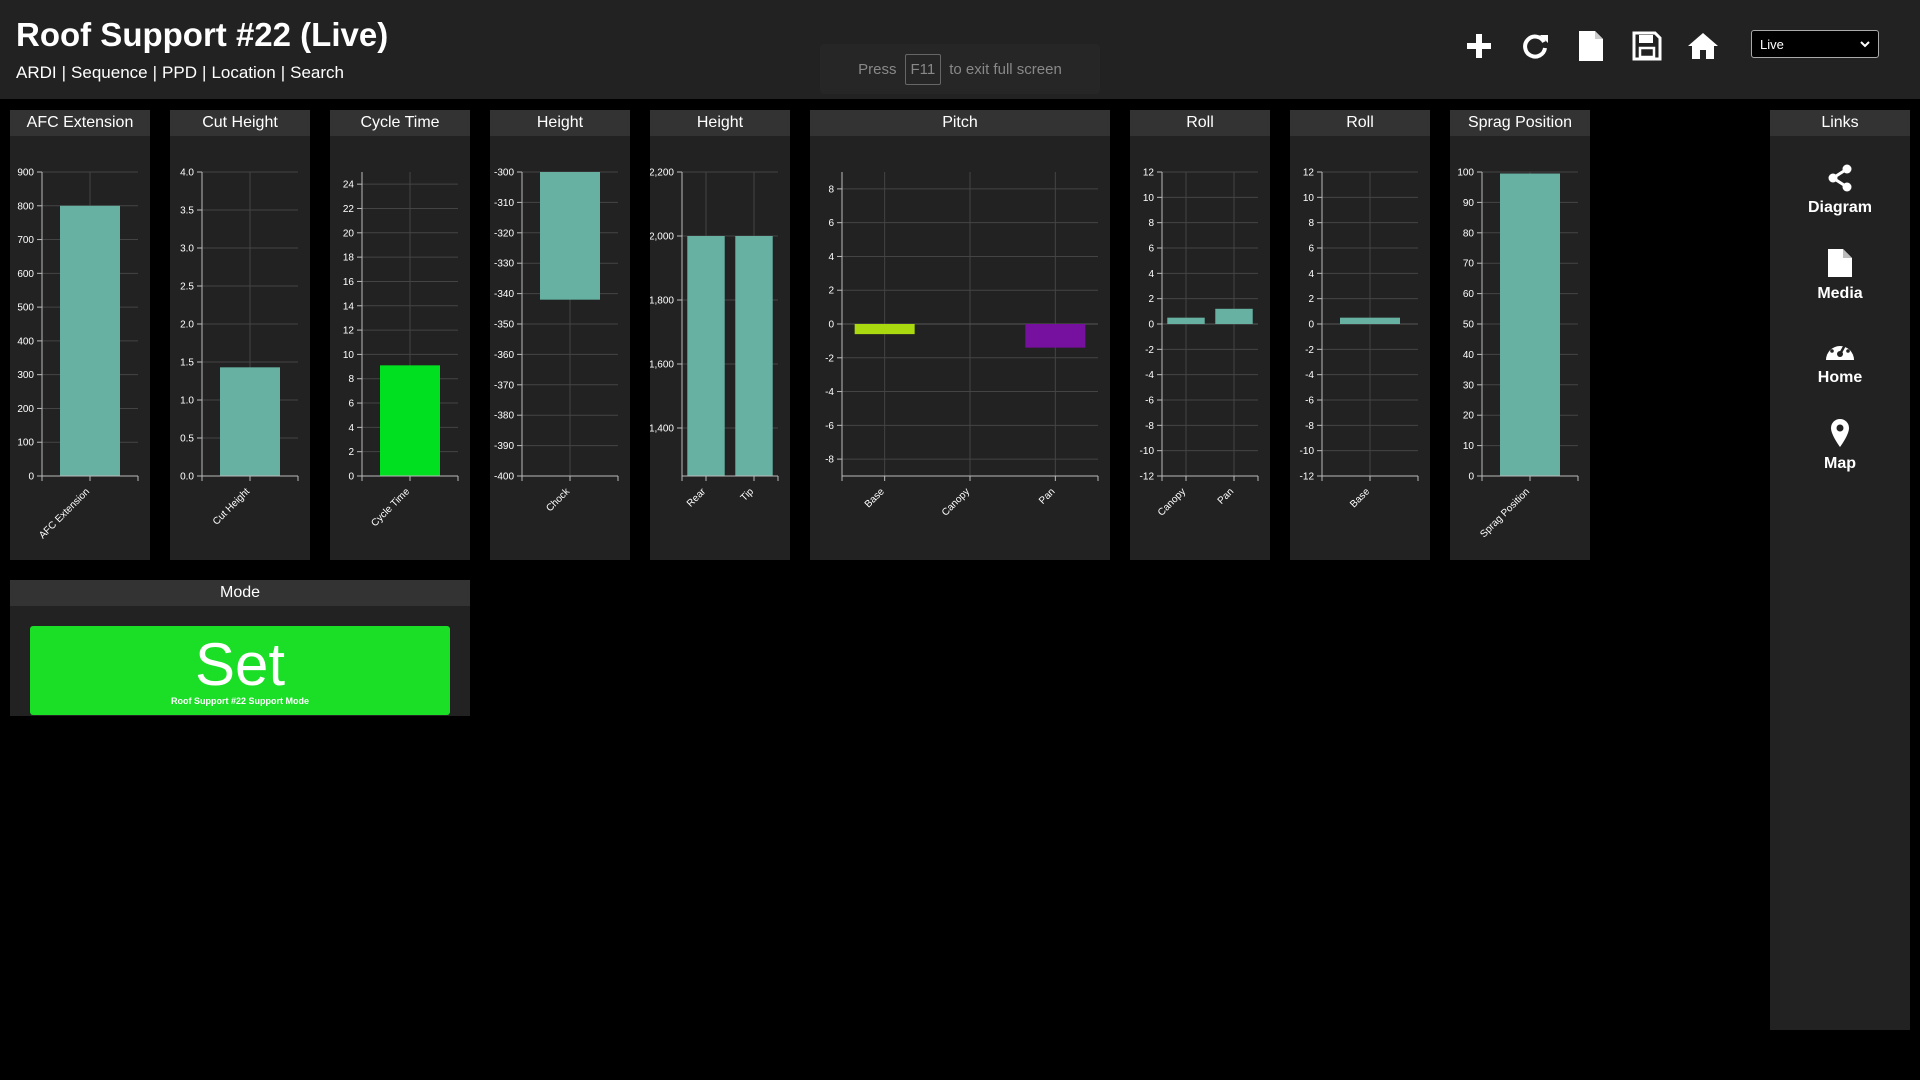  I want to click on x-tick-label: Canopy, so click(1172, 502).